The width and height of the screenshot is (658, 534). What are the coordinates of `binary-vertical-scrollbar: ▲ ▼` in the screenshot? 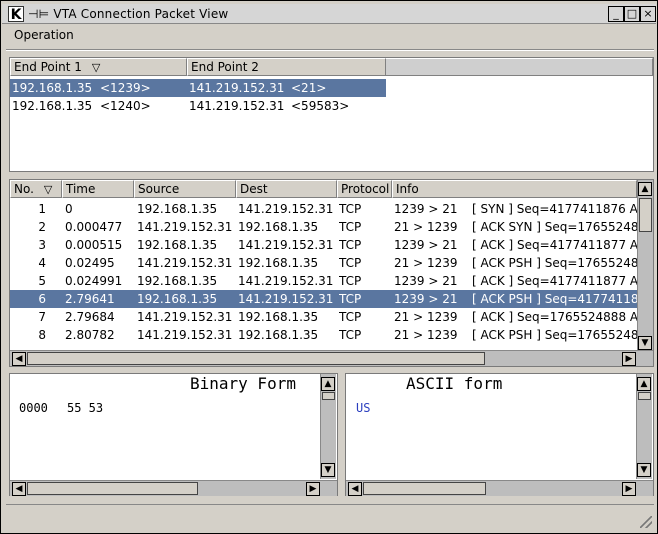 It's located at (328, 426).